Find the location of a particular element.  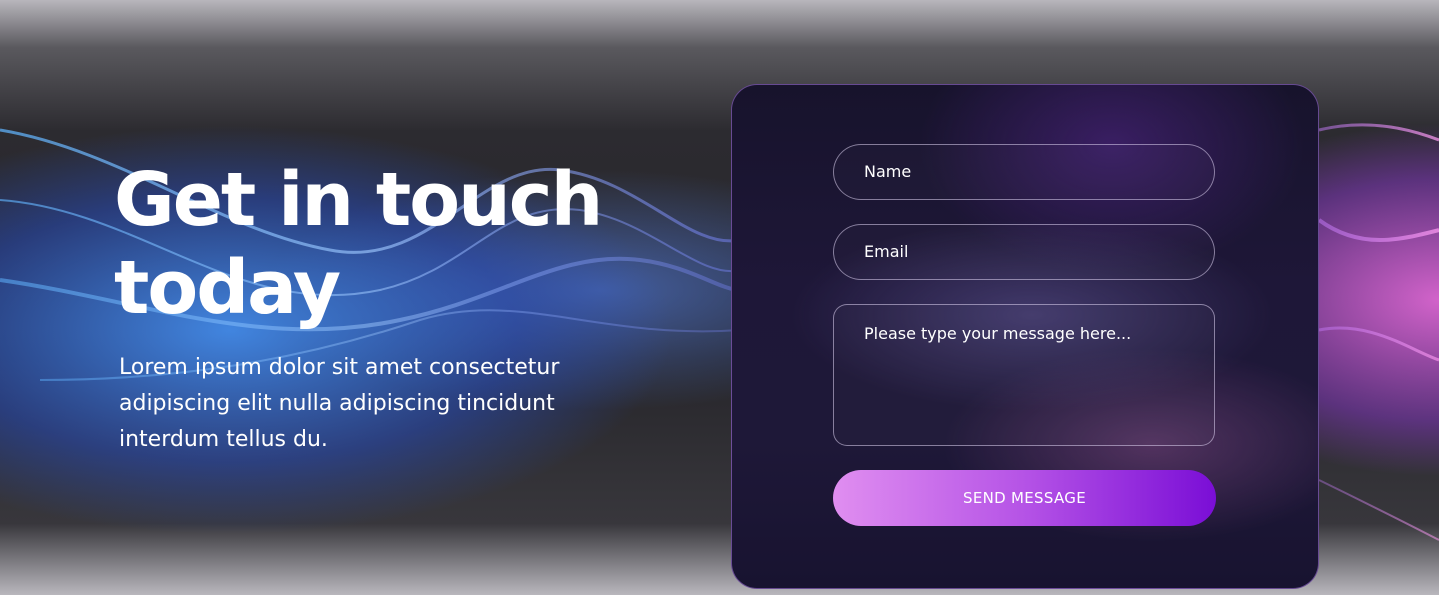

email-field: Email is located at coordinates (1024, 252).